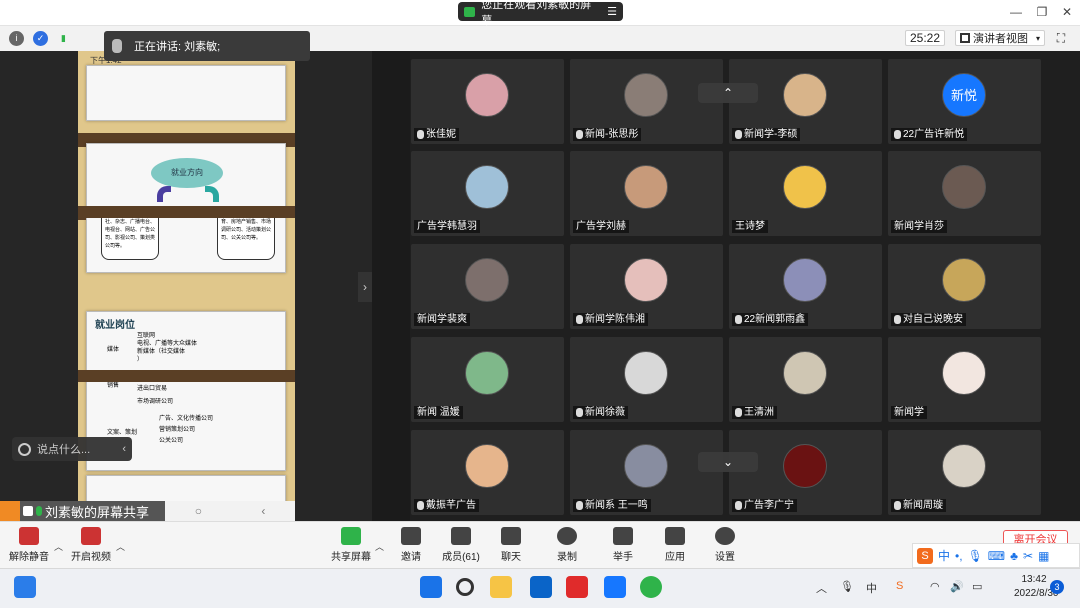 The width and height of the screenshot is (1080, 608). Describe the element at coordinates (1043, 556) in the screenshot. I see `grid-icon: ▦` at that location.